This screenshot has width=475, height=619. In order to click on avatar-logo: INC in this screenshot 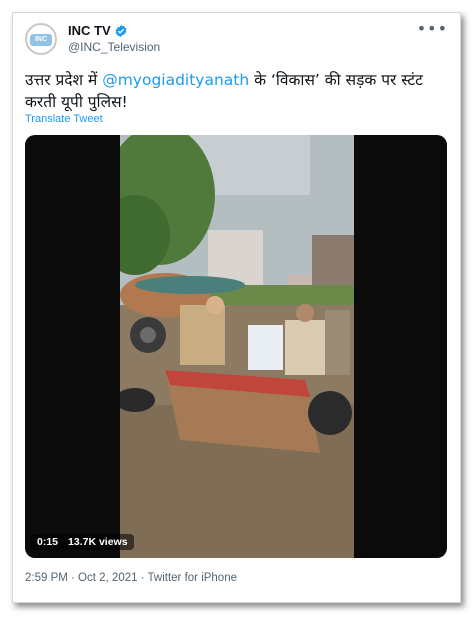, I will do `click(41, 40)`.